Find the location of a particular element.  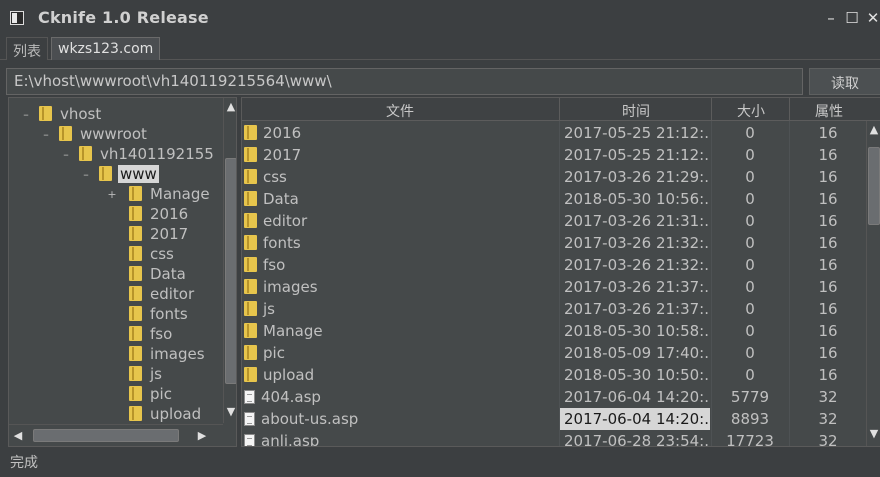

tree-item-label: js is located at coordinates (156, 374).